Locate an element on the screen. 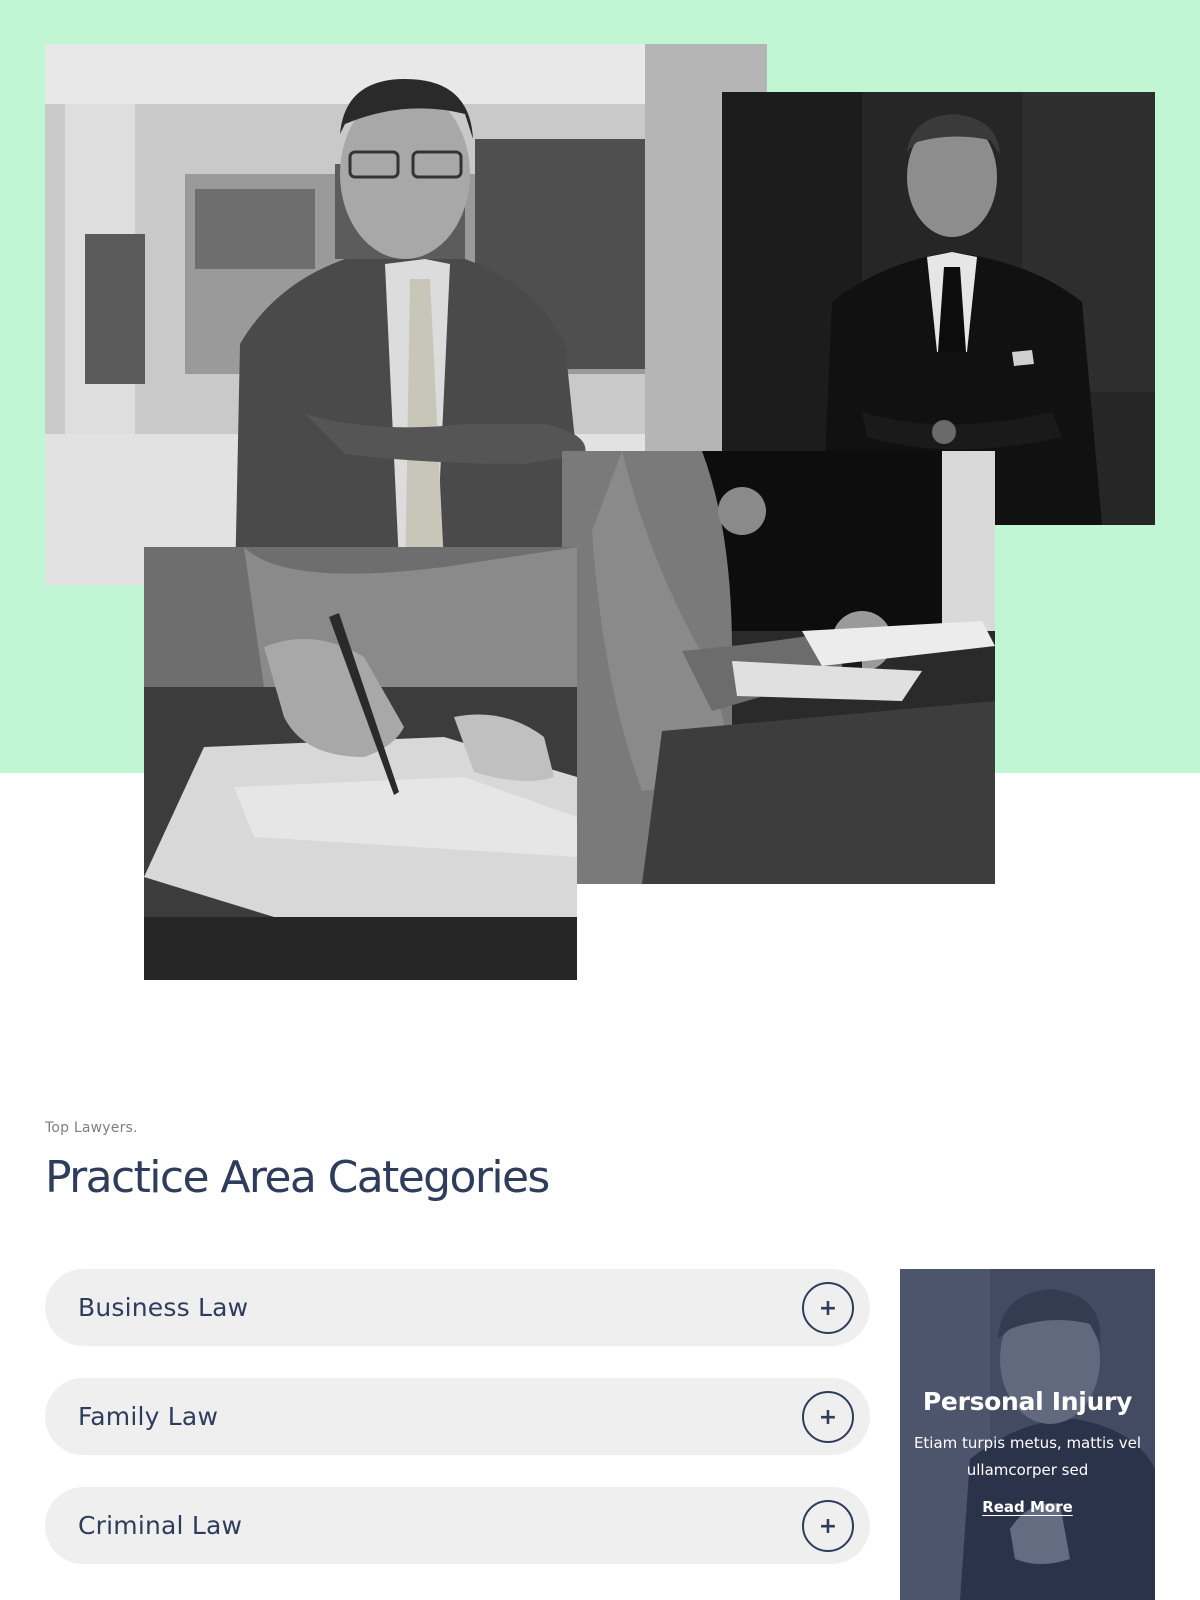 This screenshot has width=1200, height=1600. accordion-label: Family Law is located at coordinates (148, 1416).